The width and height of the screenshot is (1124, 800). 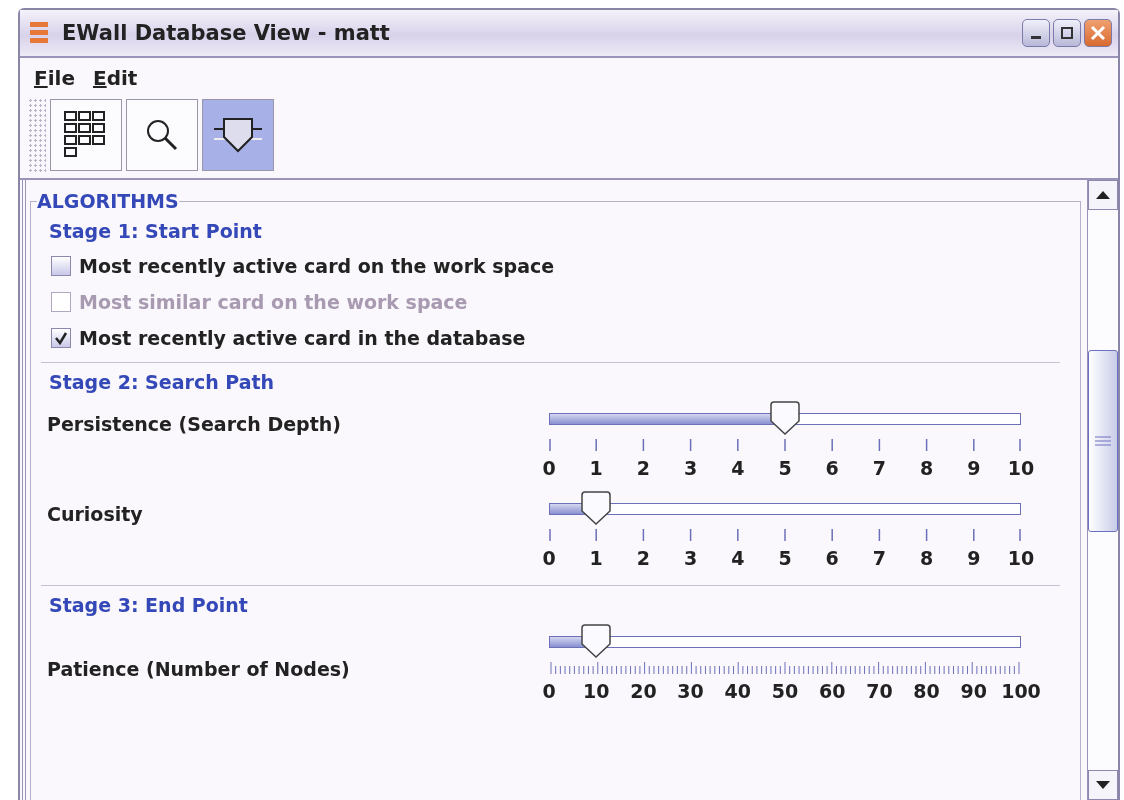 What do you see at coordinates (148, 605) in the screenshot?
I see `stage-heading: Stage 3: End Point` at bounding box center [148, 605].